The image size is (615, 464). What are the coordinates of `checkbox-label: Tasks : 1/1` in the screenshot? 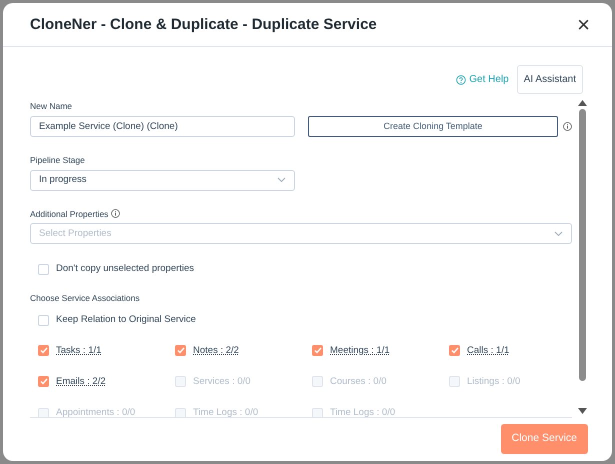 It's located at (79, 351).